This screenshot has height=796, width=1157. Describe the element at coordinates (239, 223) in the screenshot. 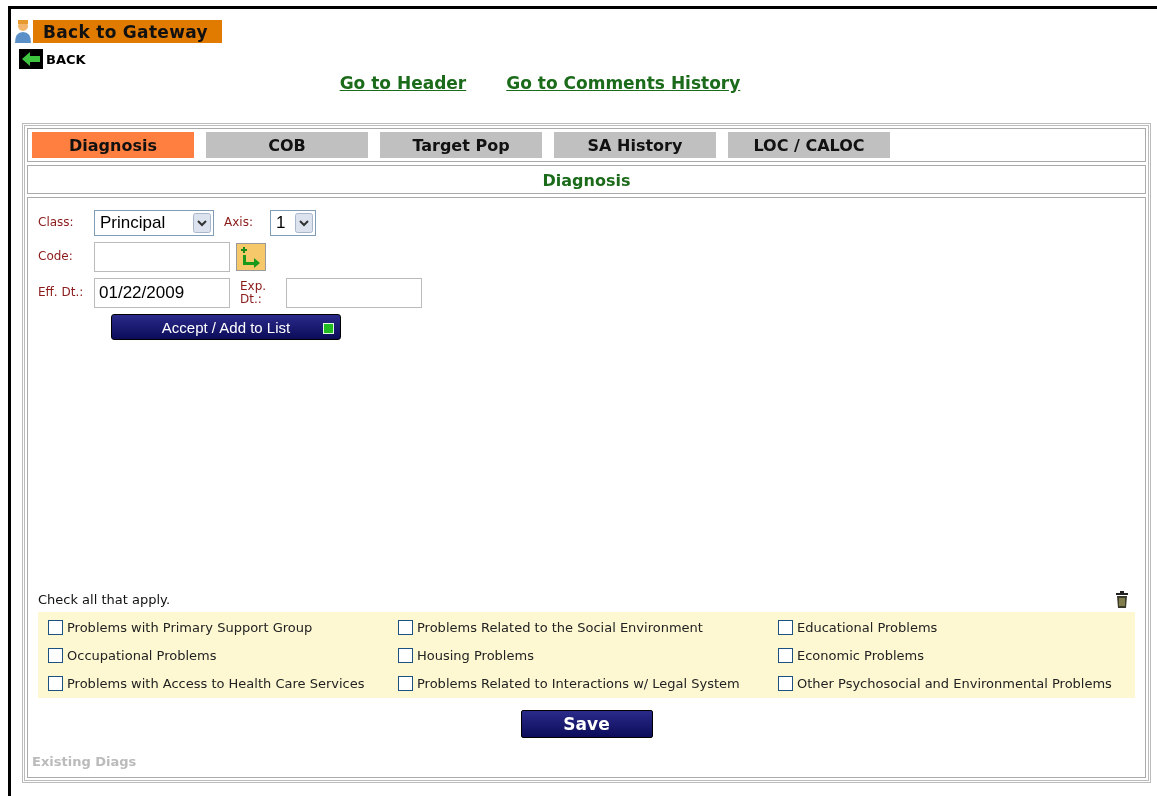

I see `field-label: Axis:` at that location.